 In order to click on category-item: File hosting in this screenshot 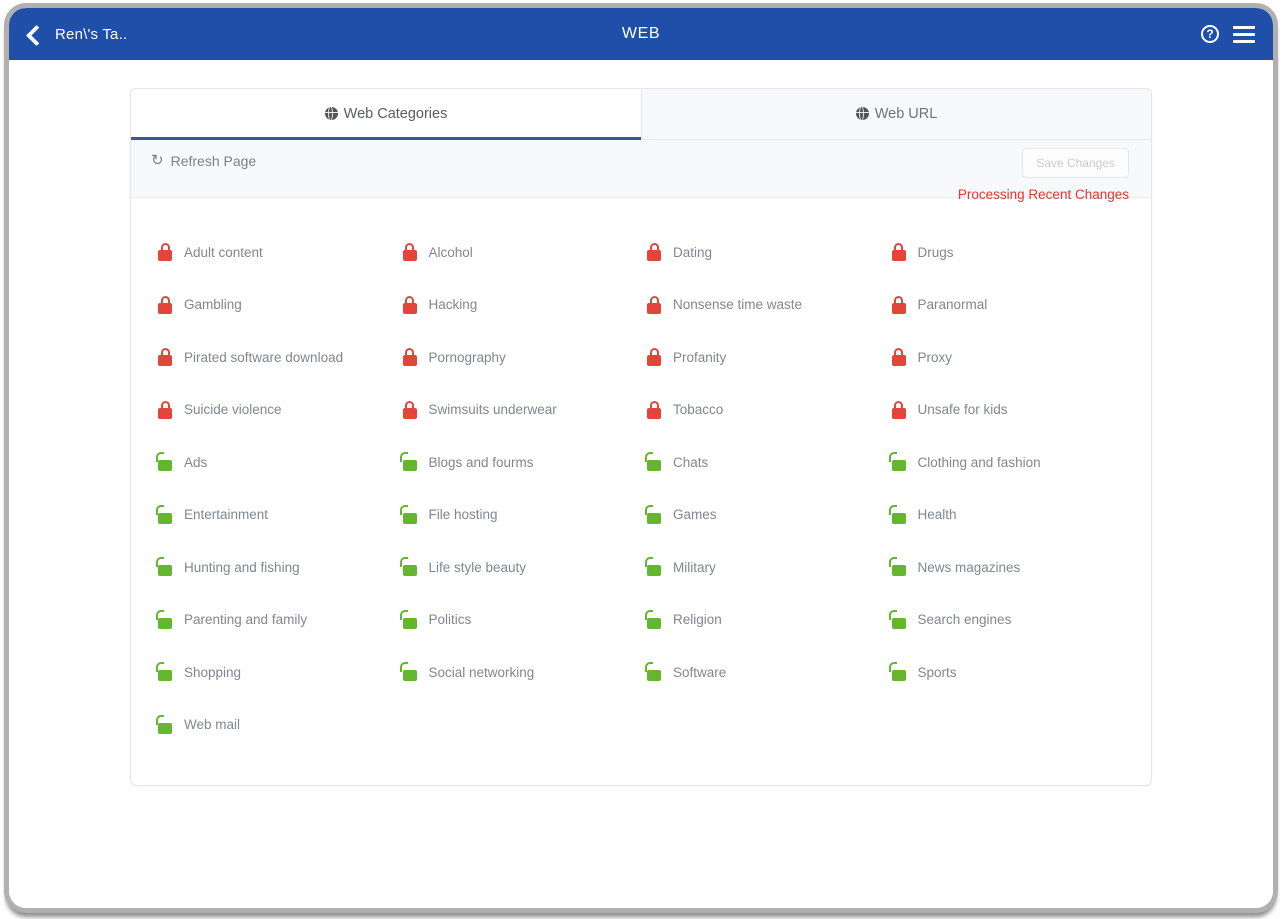, I will do `click(518, 515)`.